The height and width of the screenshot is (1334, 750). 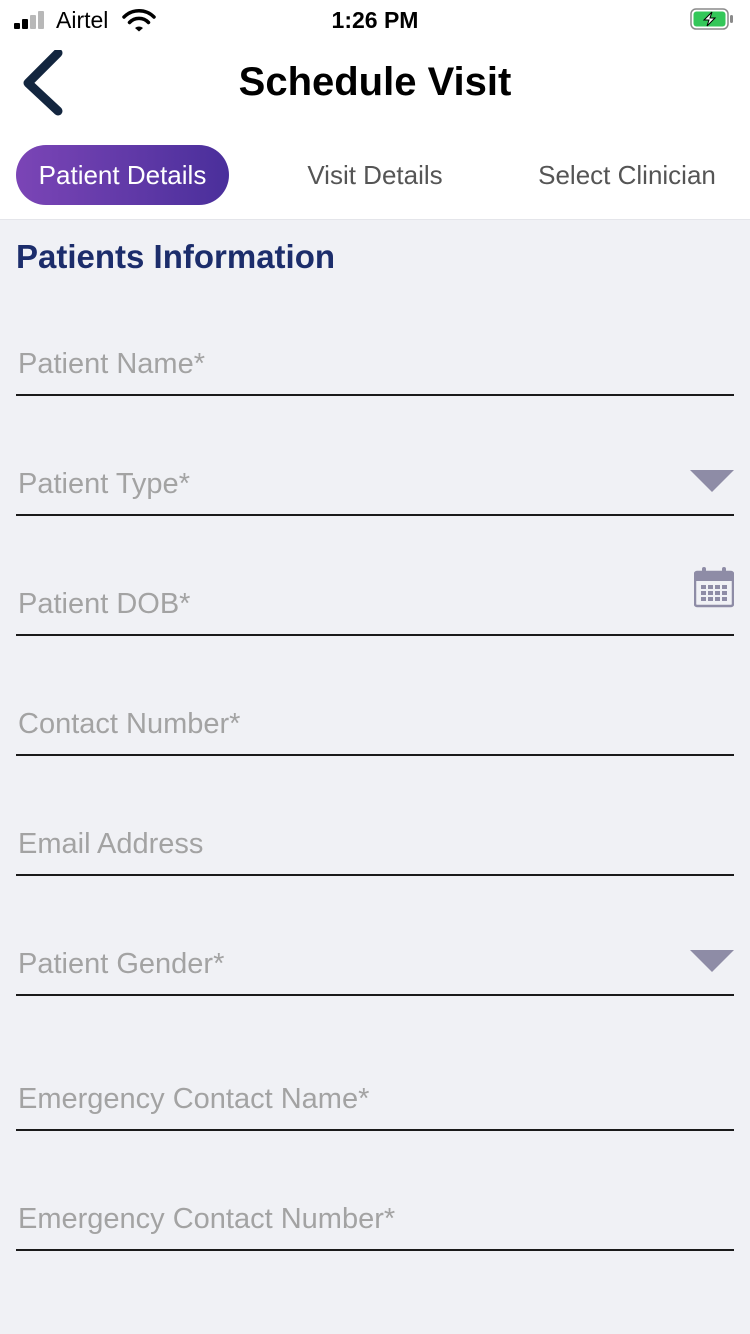 I want to click on emergency-contact-name-input, so click(x=346, y=1099).